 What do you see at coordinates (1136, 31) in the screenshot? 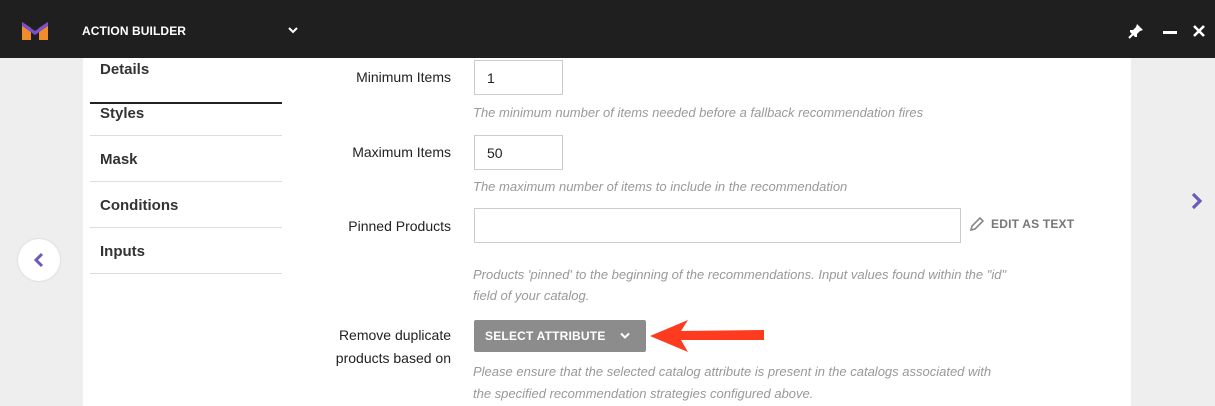
I see `pin-icon` at bounding box center [1136, 31].